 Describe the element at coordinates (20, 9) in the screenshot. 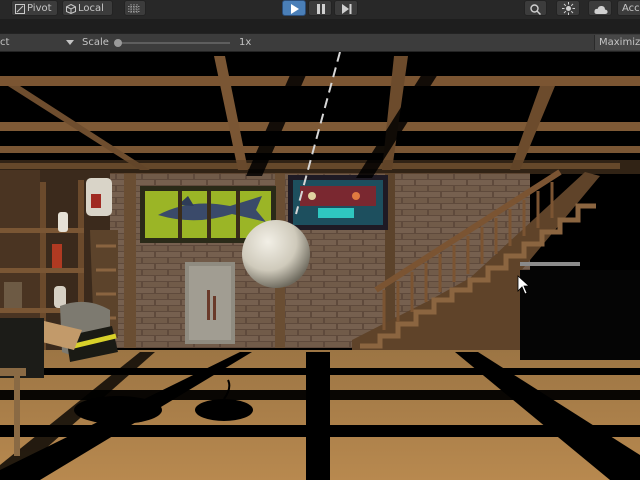

I see `pivot-icon` at that location.